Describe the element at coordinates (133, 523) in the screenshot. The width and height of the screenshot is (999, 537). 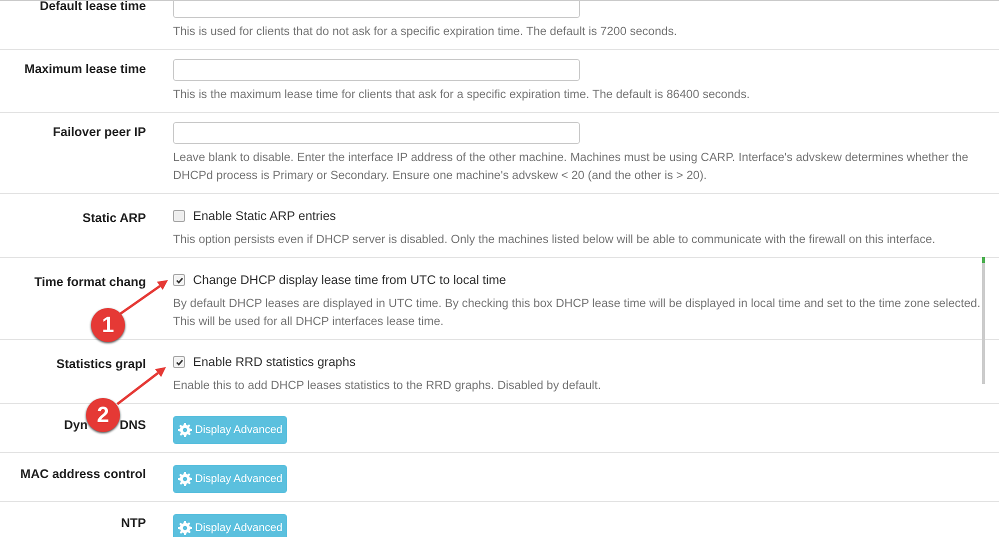
I see `field-label: NTP` at that location.